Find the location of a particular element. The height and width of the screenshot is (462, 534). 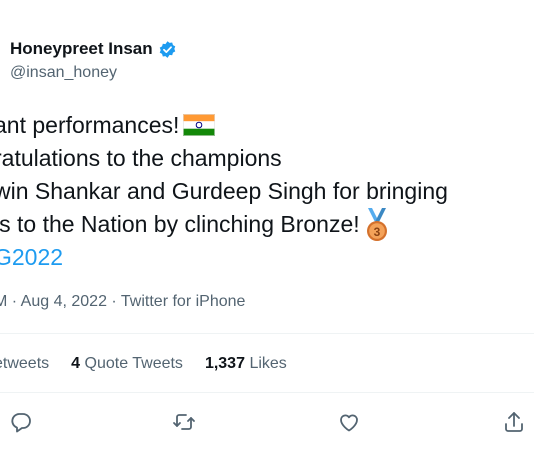

user-handle: @insan_honey is located at coordinates (63, 73).